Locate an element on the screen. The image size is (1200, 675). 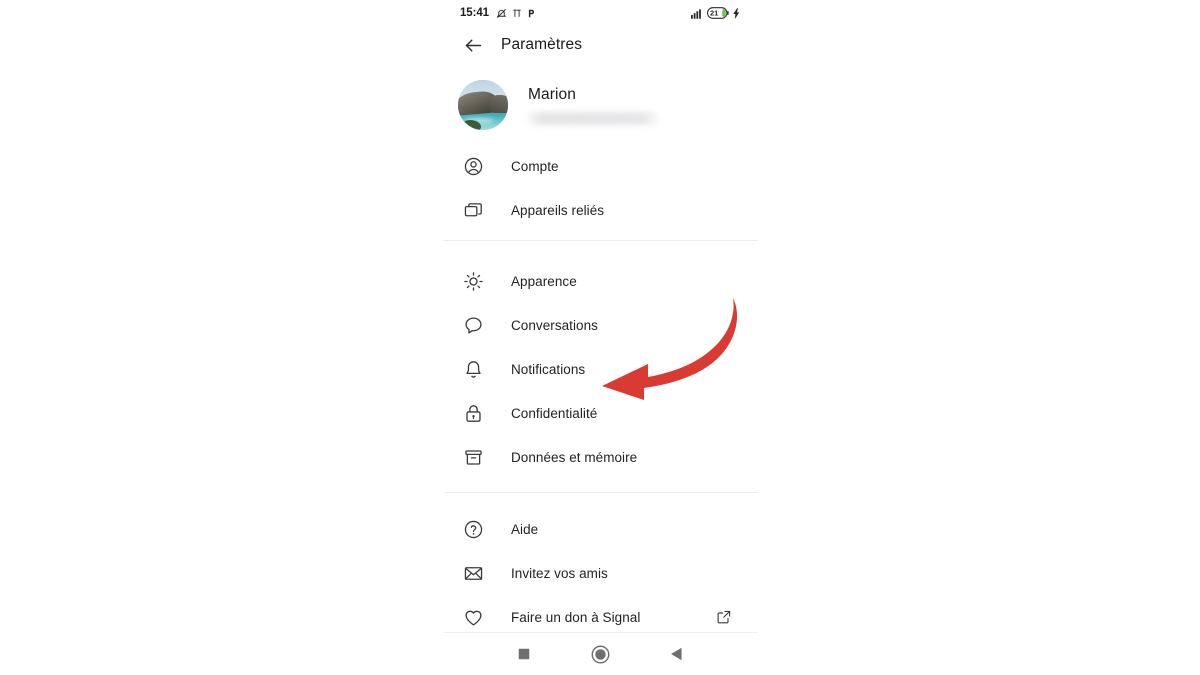
sidebar-item-label: Aide is located at coordinates (525, 529).